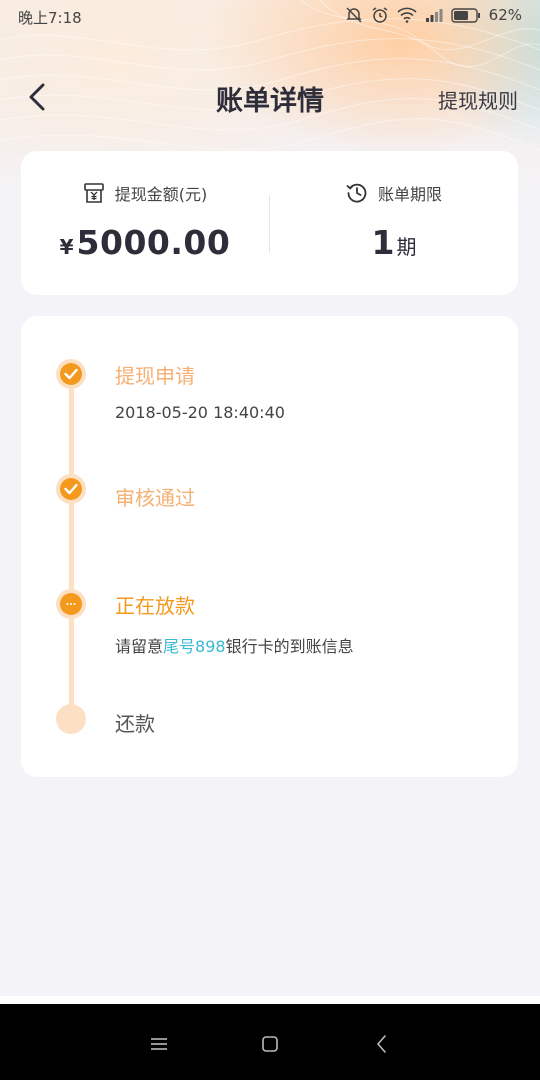  What do you see at coordinates (194, 646) in the screenshot?
I see `card-tail-number: 尾号898` at bounding box center [194, 646].